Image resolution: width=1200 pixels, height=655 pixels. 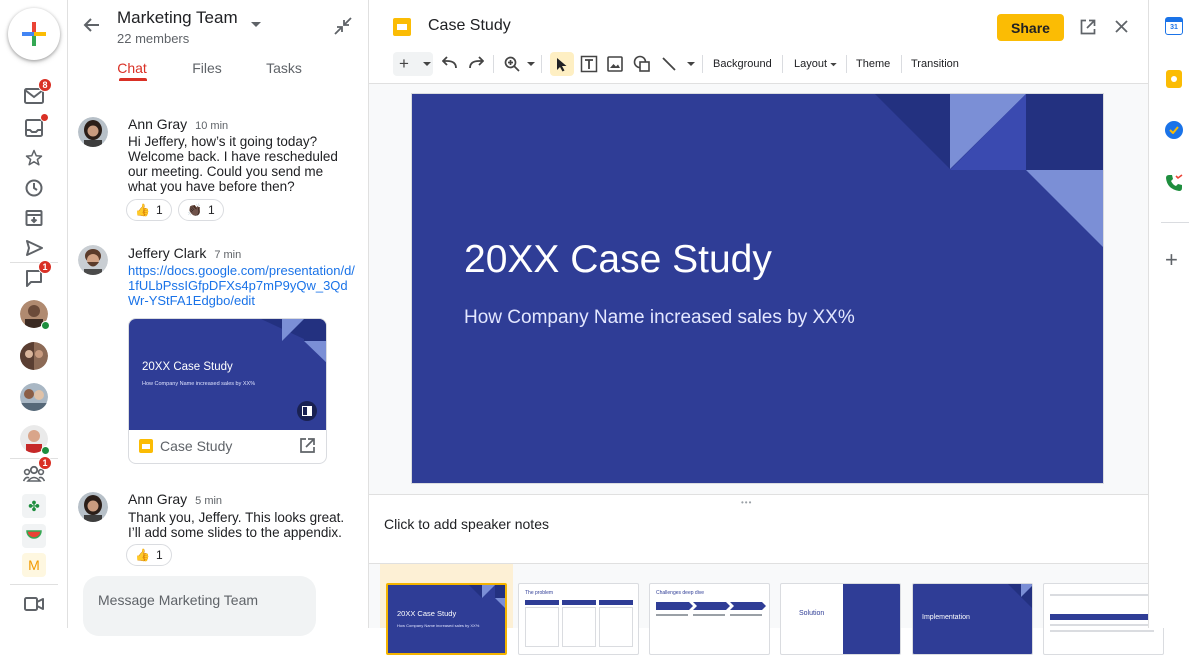 I want to click on present-icon, so click(x=307, y=411).